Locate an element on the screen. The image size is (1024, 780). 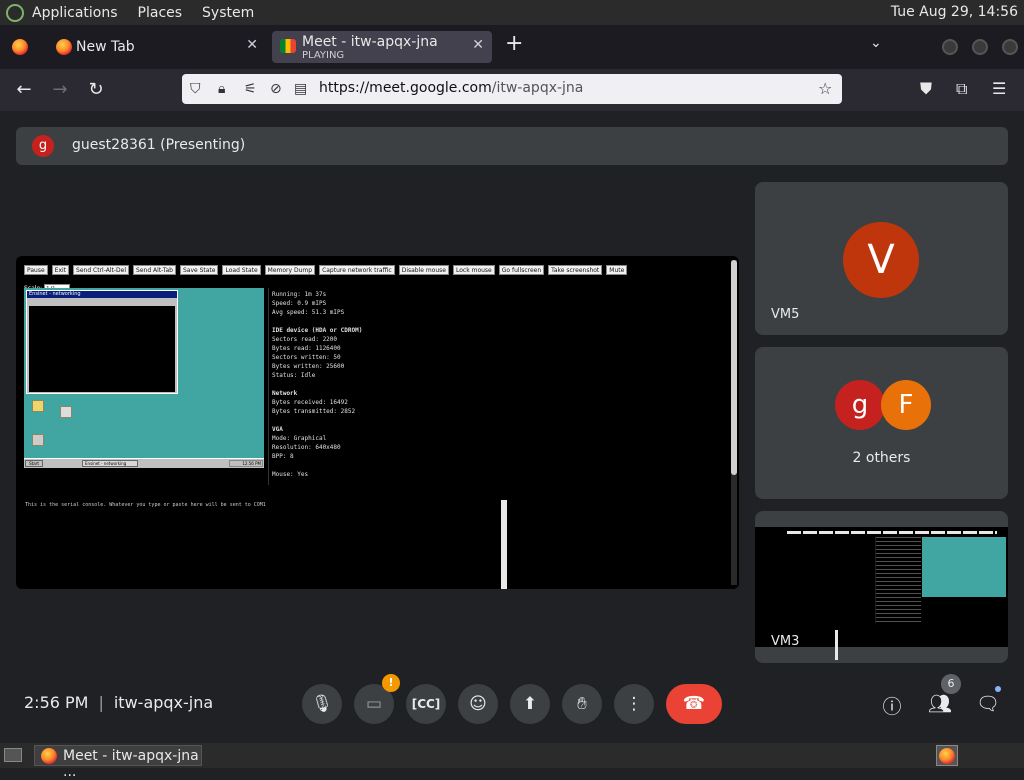
forward-arrow-icon: → is located at coordinates (60, 90).